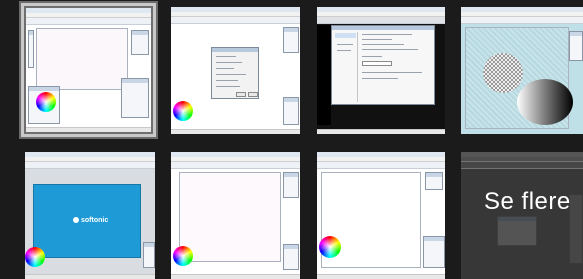 This screenshot has height=279, width=583. What do you see at coordinates (95, 220) in the screenshot?
I see `watermark-text: softonic` at bounding box center [95, 220].